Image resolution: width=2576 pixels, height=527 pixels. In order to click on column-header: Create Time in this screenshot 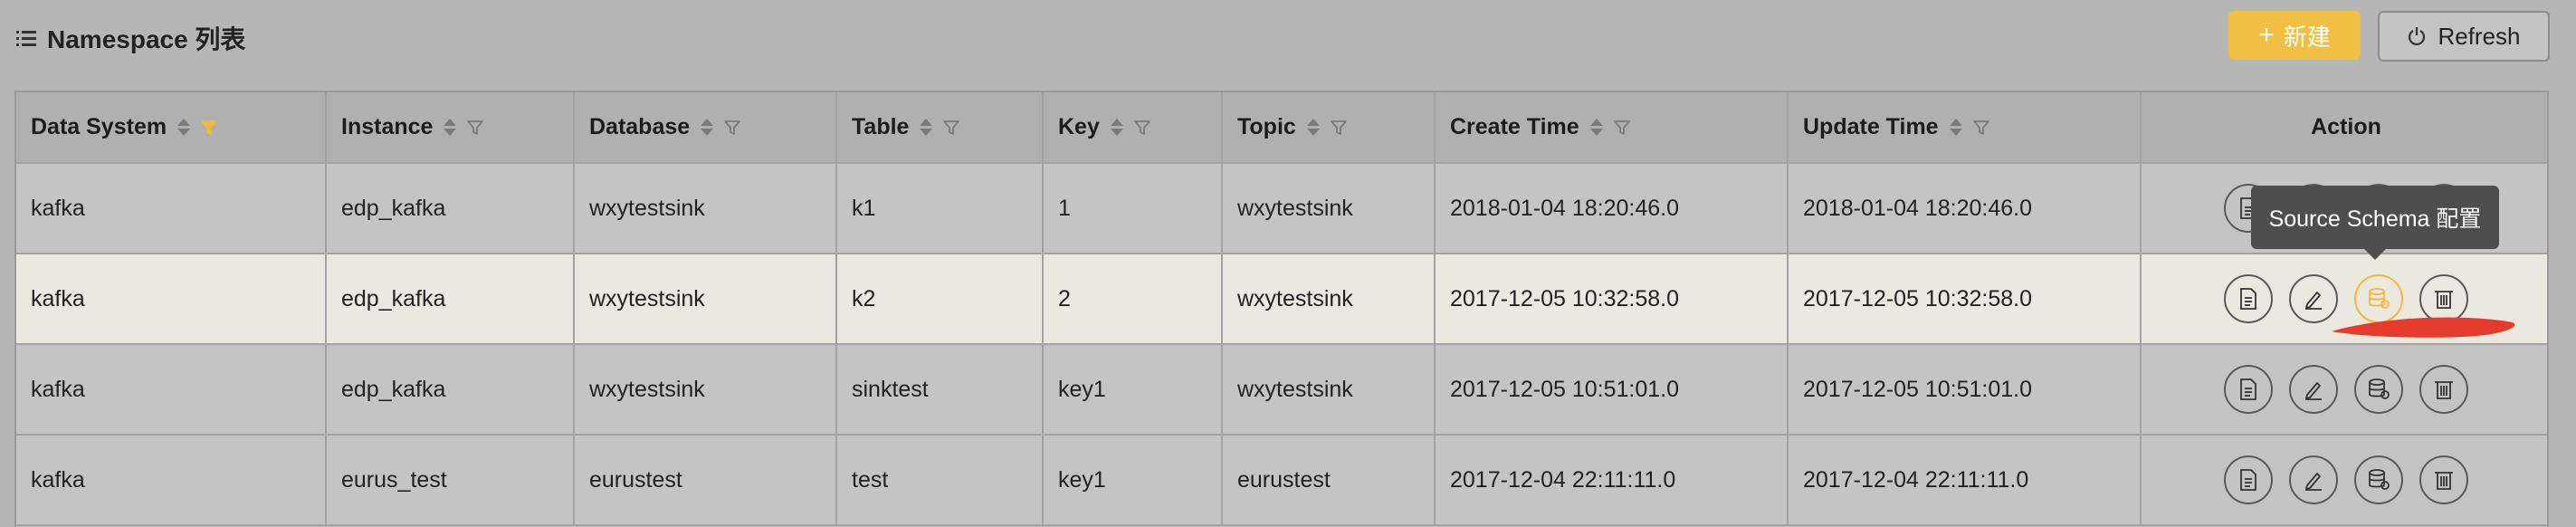, I will do `click(1612, 128)`.